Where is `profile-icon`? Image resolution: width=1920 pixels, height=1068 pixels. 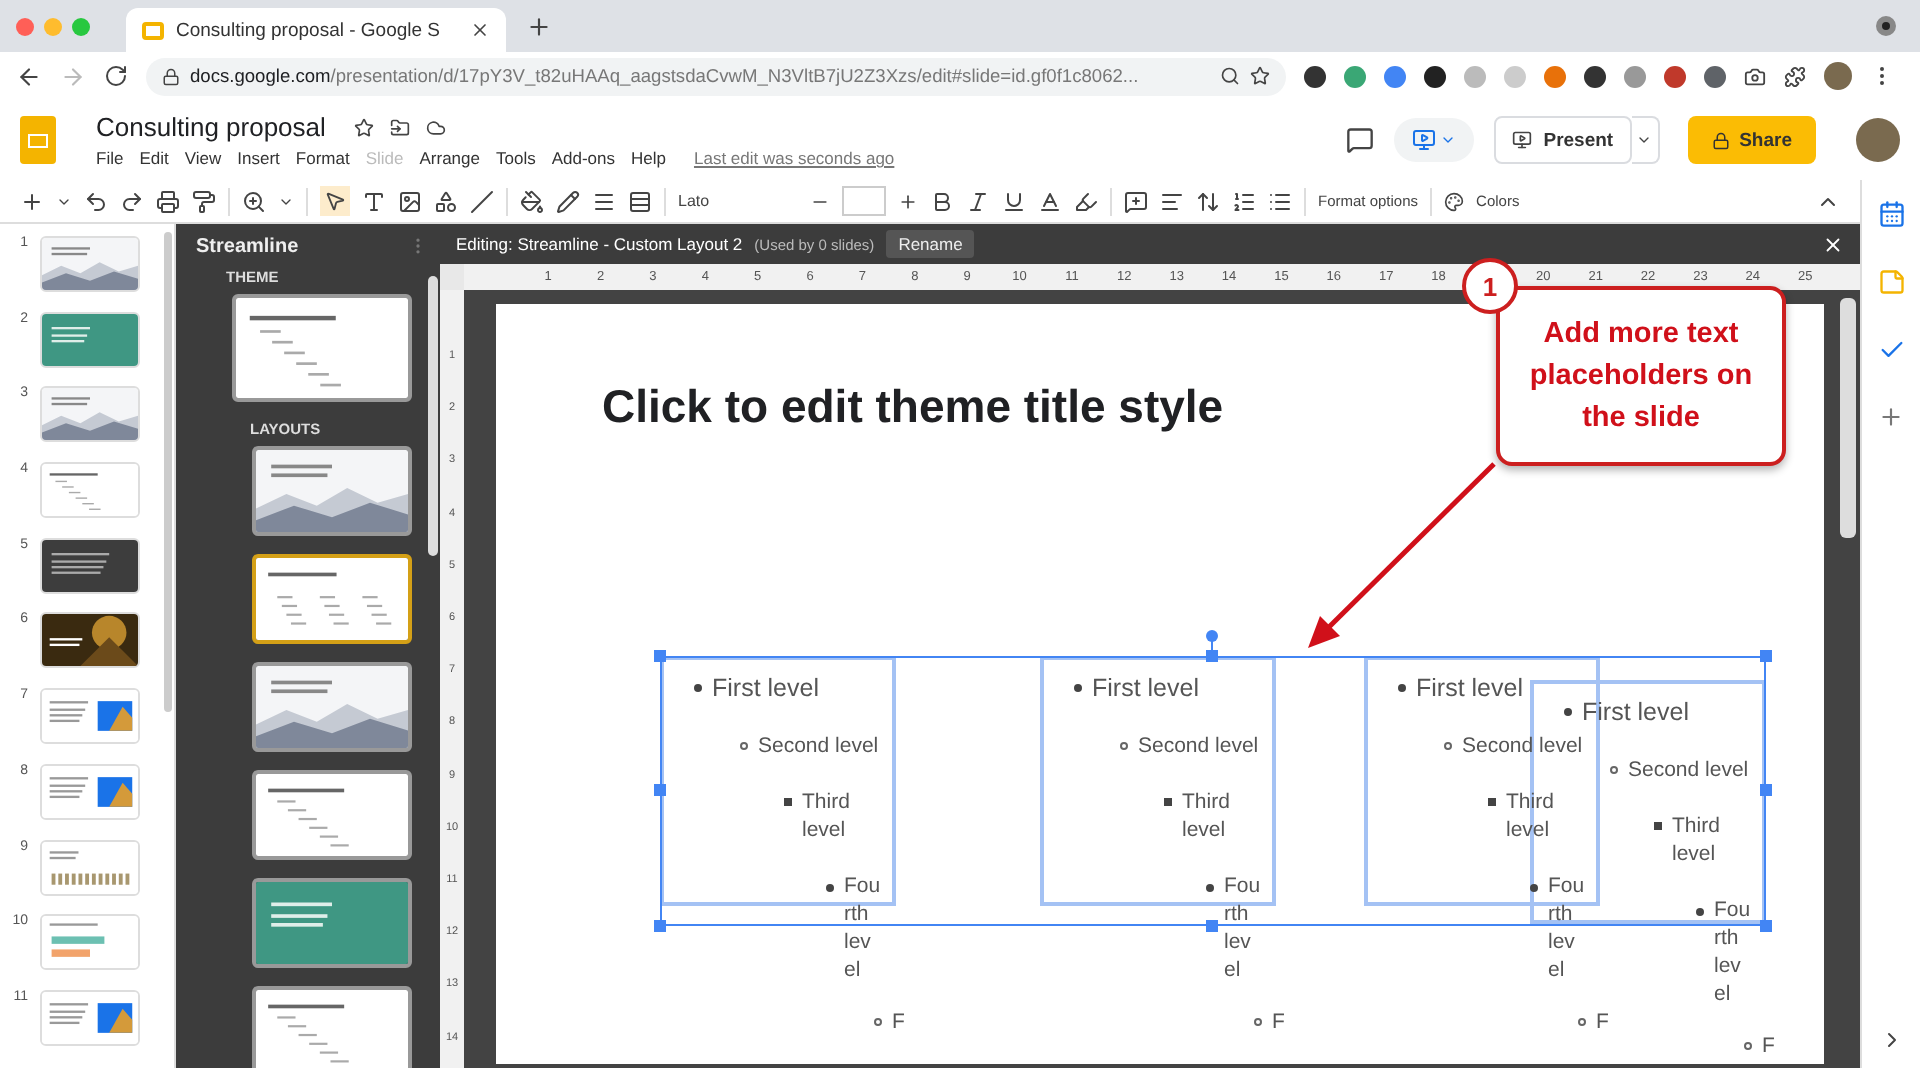 profile-icon is located at coordinates (1886, 26).